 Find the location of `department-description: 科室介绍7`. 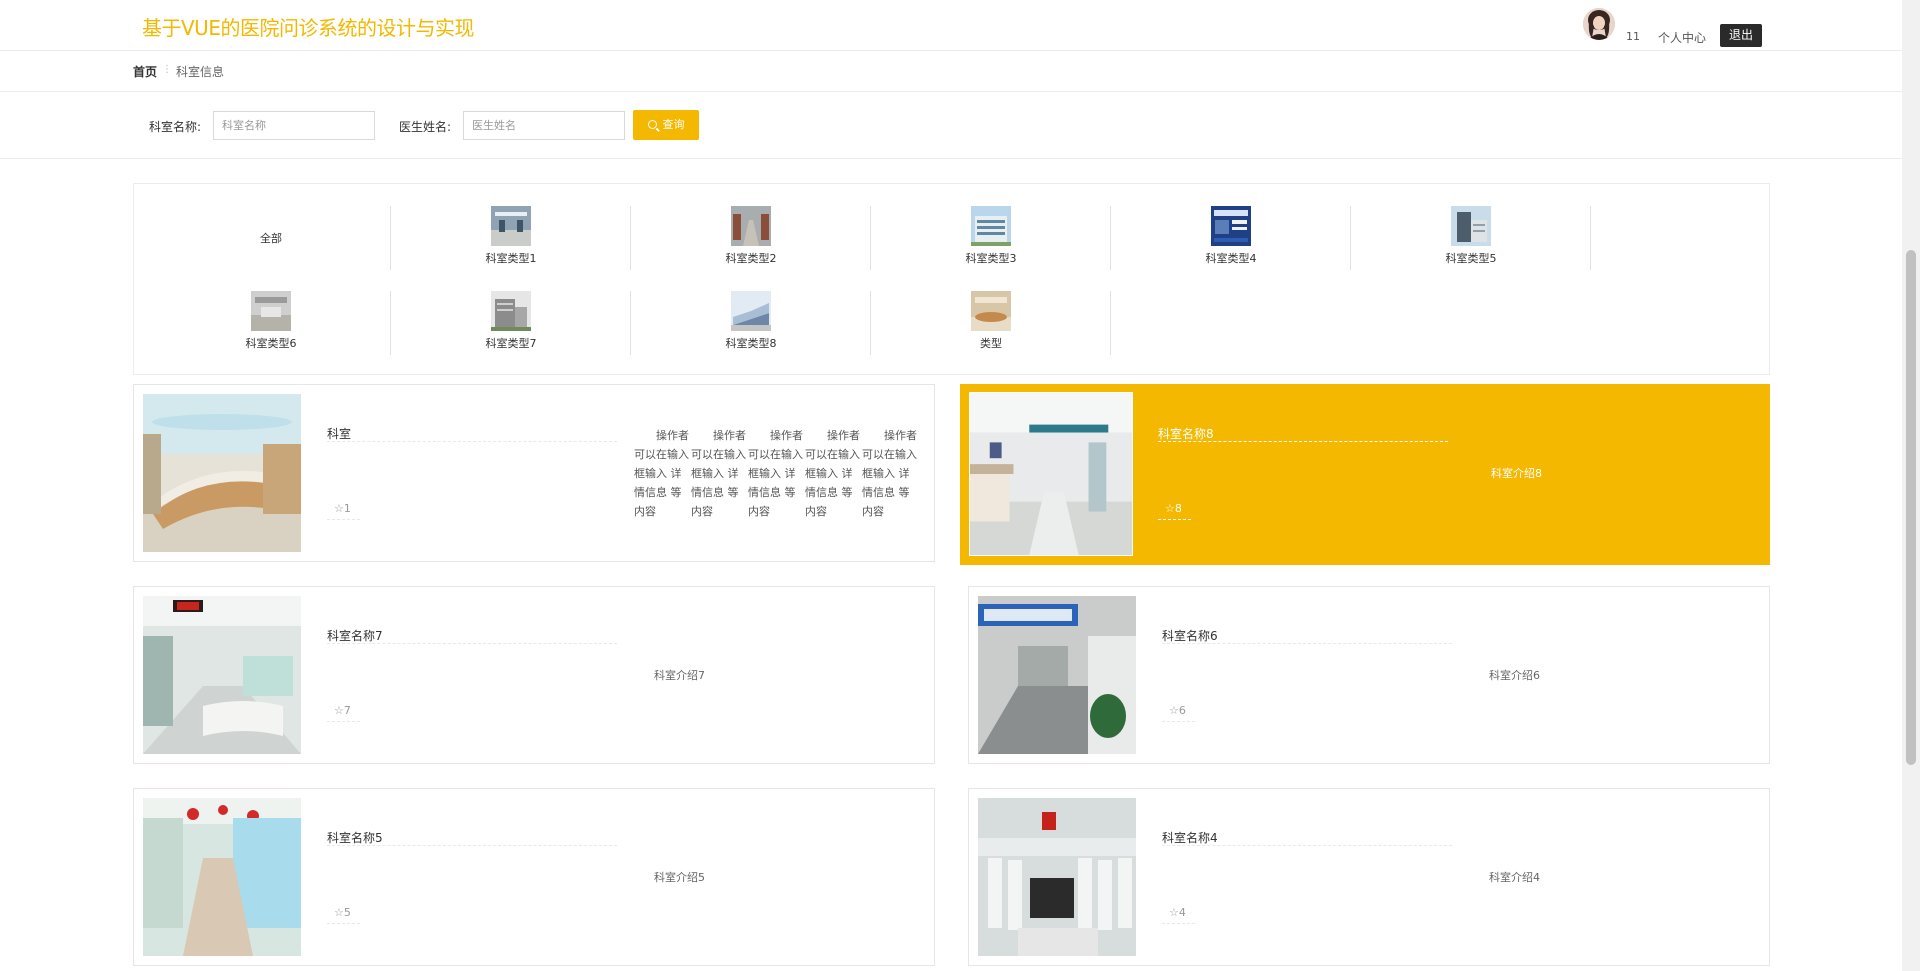

department-description: 科室介绍7 is located at coordinates (679, 675).